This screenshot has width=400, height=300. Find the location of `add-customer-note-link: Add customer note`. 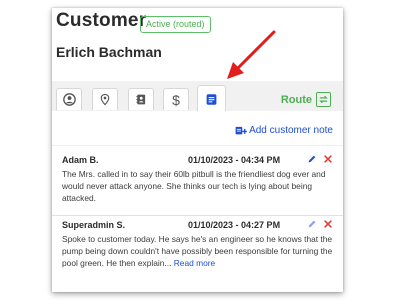

add-customer-note-link: Add customer note is located at coordinates (284, 130).